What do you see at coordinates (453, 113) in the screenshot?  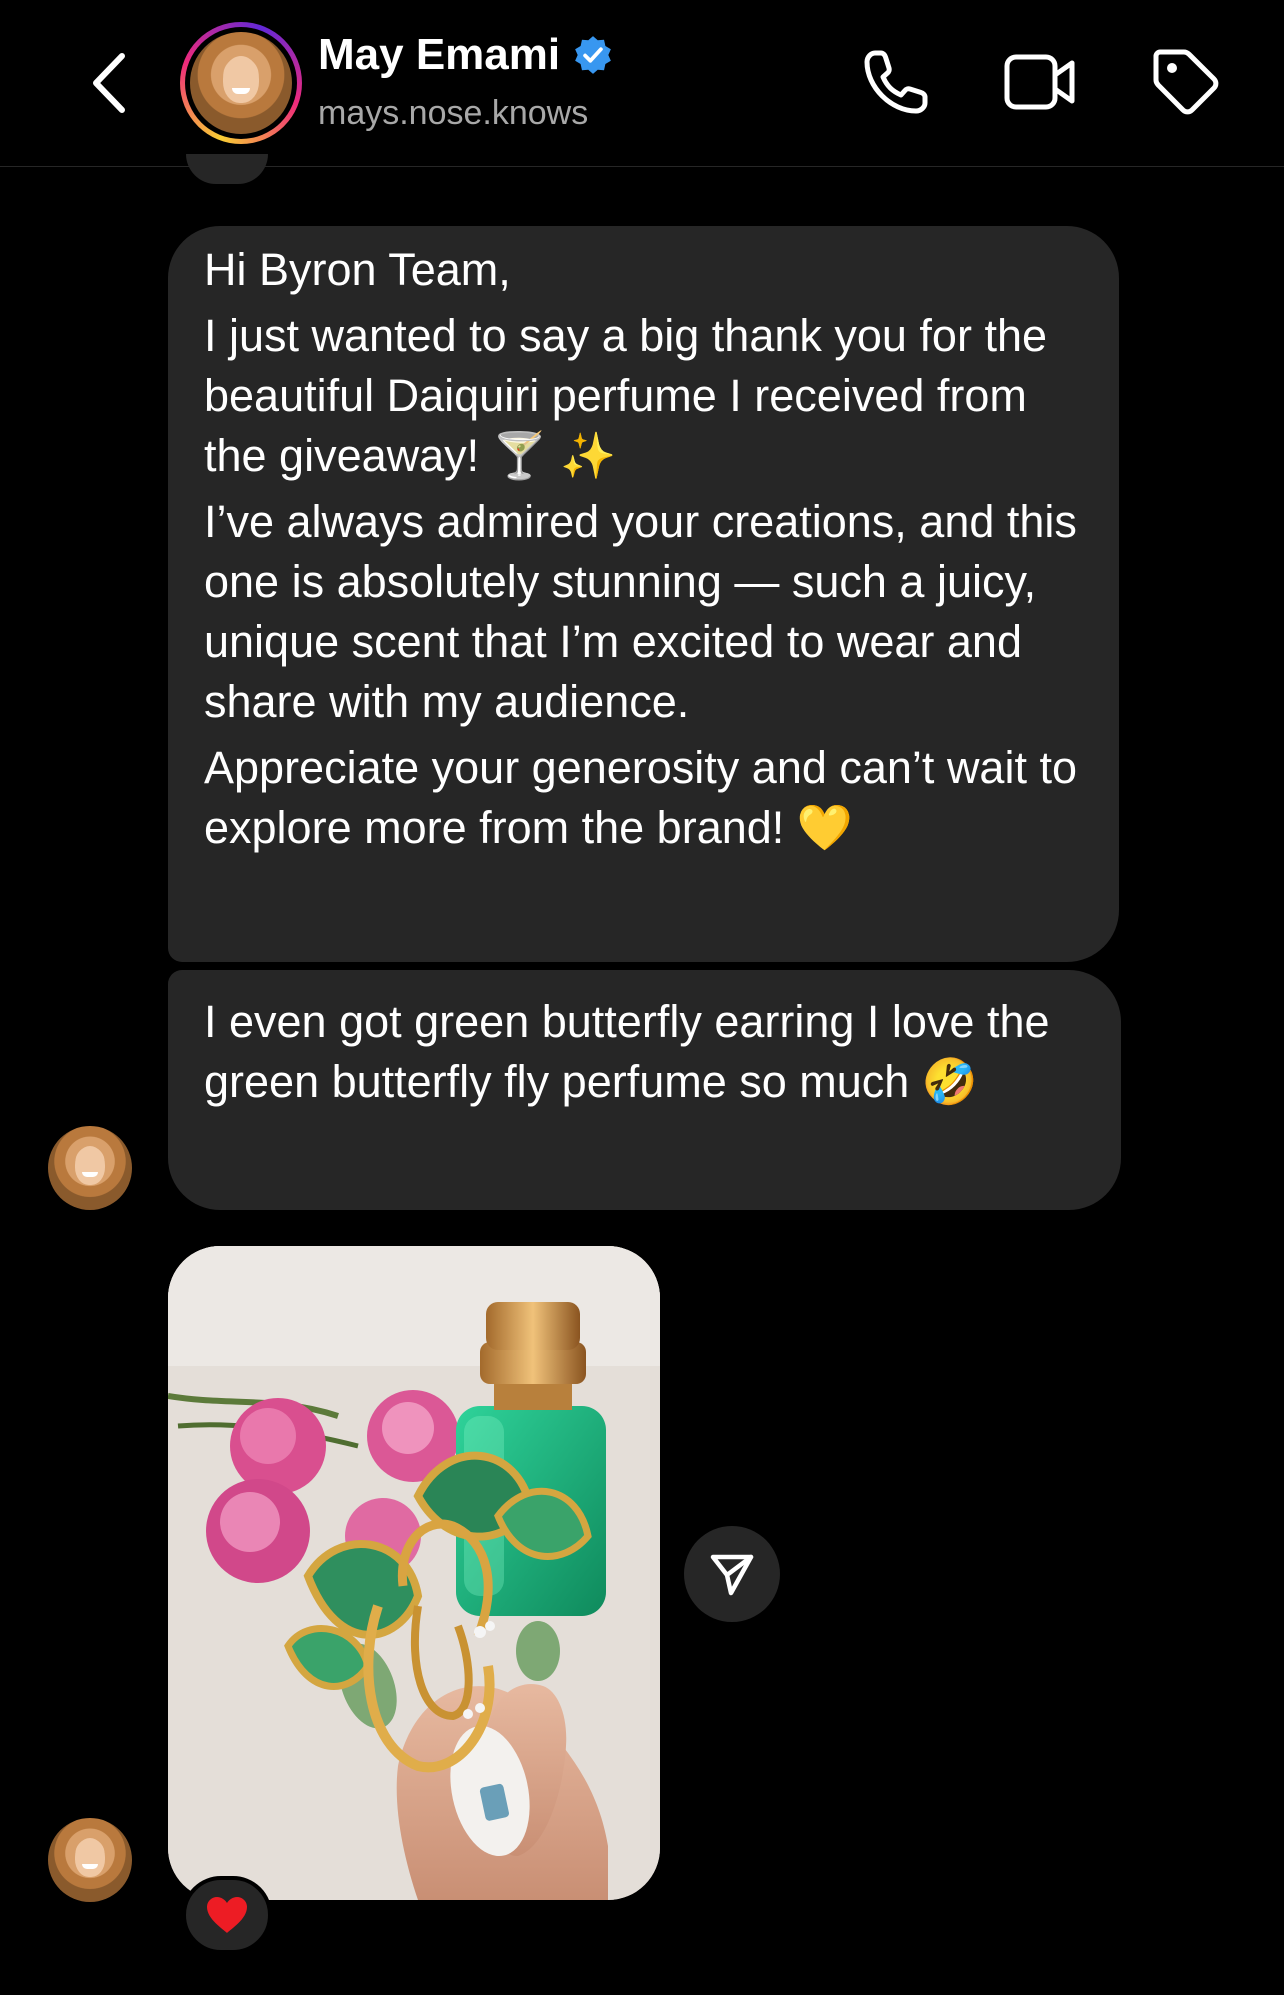 I see `contact-username: mays.nose.knows` at bounding box center [453, 113].